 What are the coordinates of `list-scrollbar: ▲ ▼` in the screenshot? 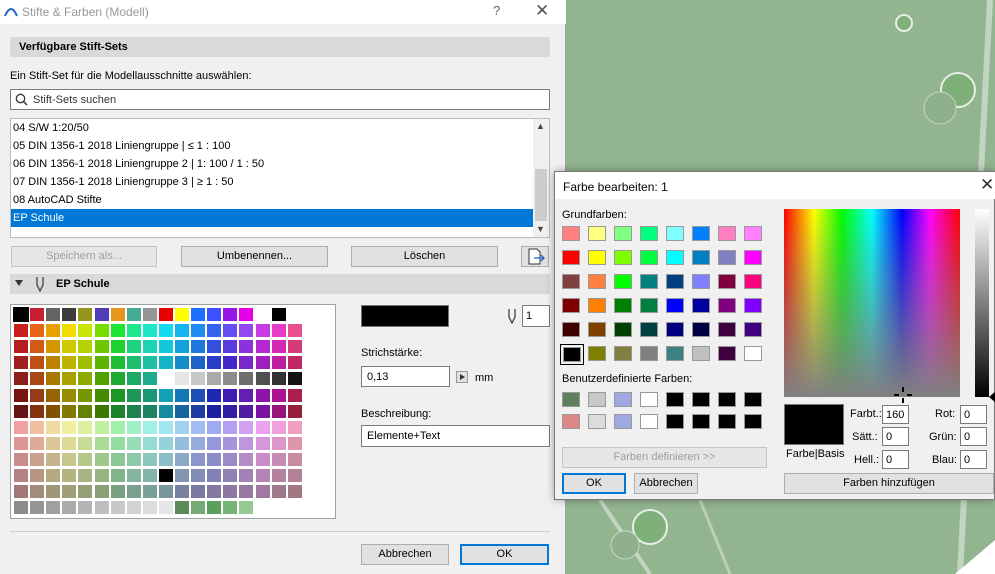 It's located at (541, 178).